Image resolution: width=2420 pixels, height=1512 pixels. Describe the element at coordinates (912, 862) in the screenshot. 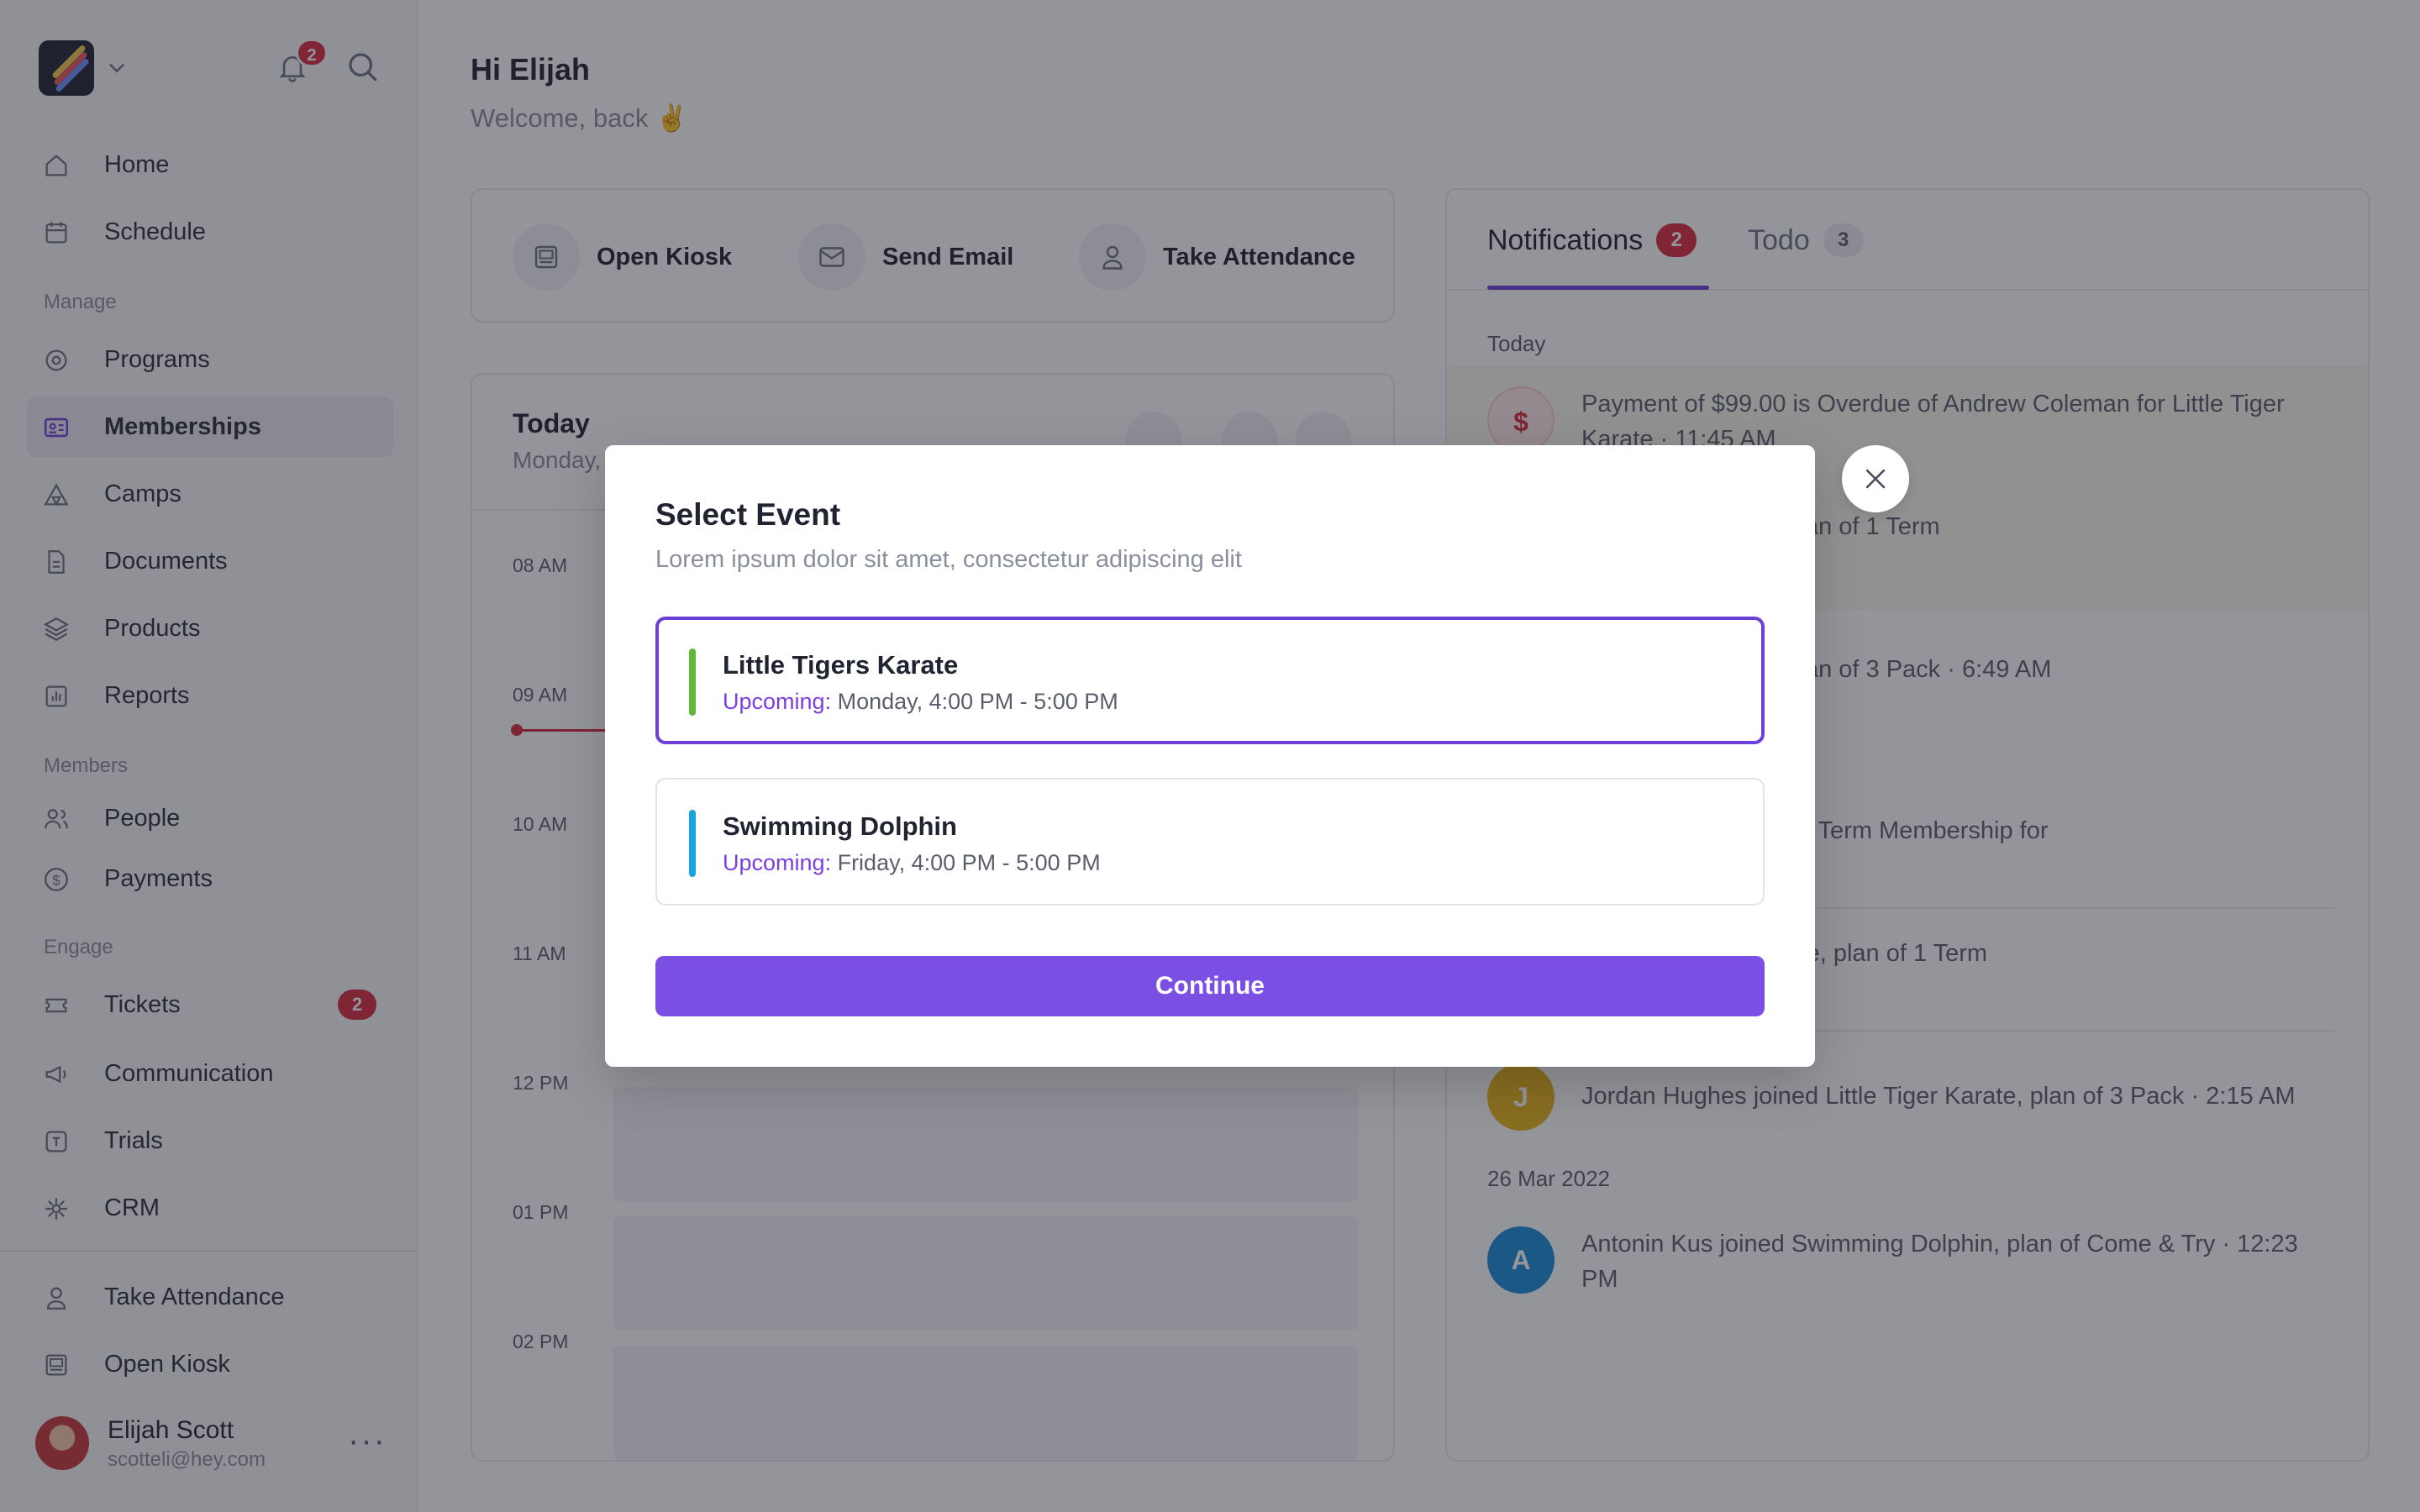

I see `event-schedule: Upcoming: Friday, 4:00 PM - 5:00 PM` at that location.